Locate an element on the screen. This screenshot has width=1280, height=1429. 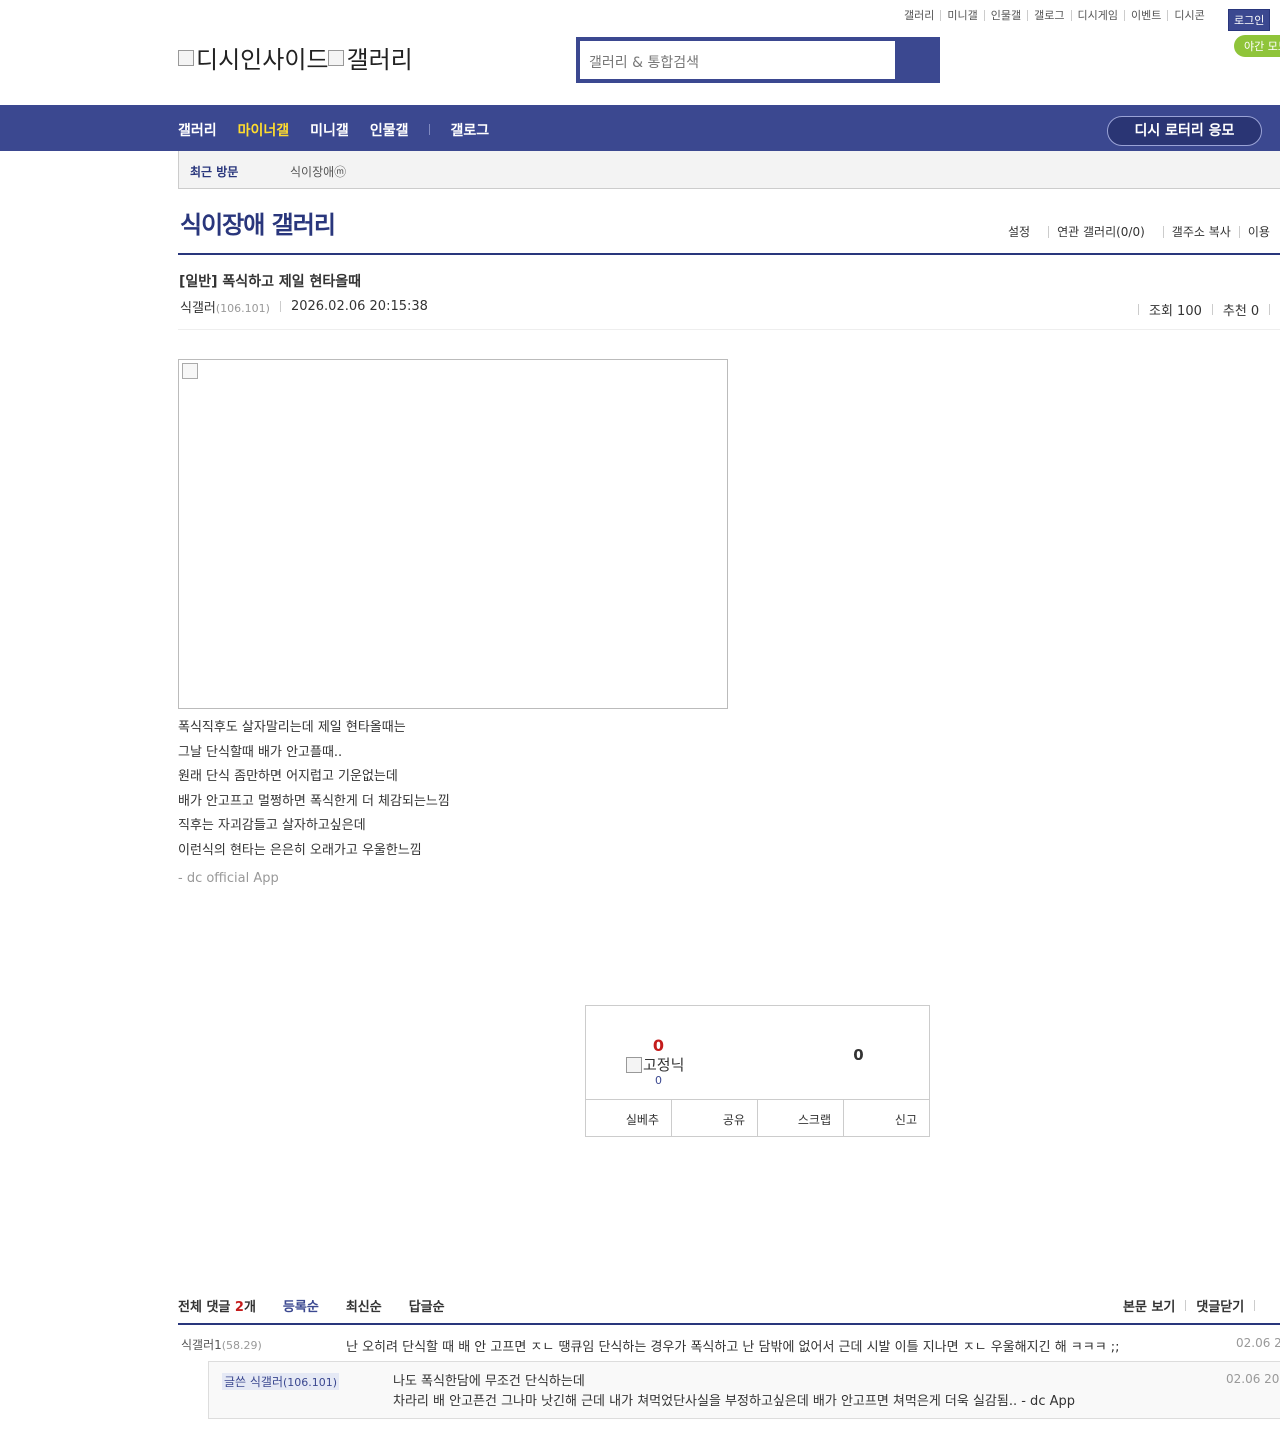
upvote-count: 0 is located at coordinates (658, 1045).